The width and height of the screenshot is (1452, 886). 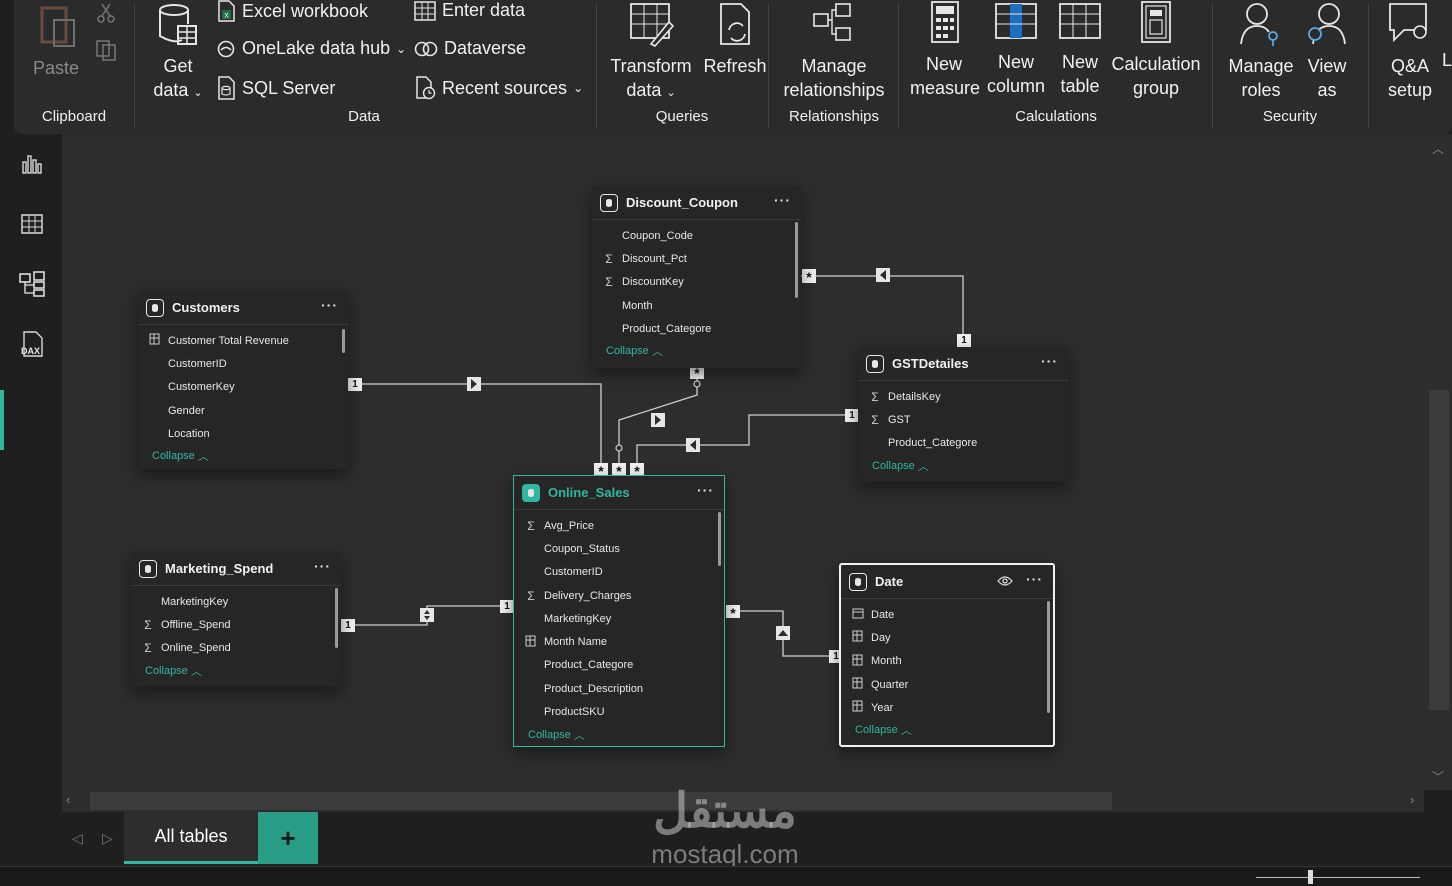 I want to click on add-layout-button: +, so click(x=288, y=838).